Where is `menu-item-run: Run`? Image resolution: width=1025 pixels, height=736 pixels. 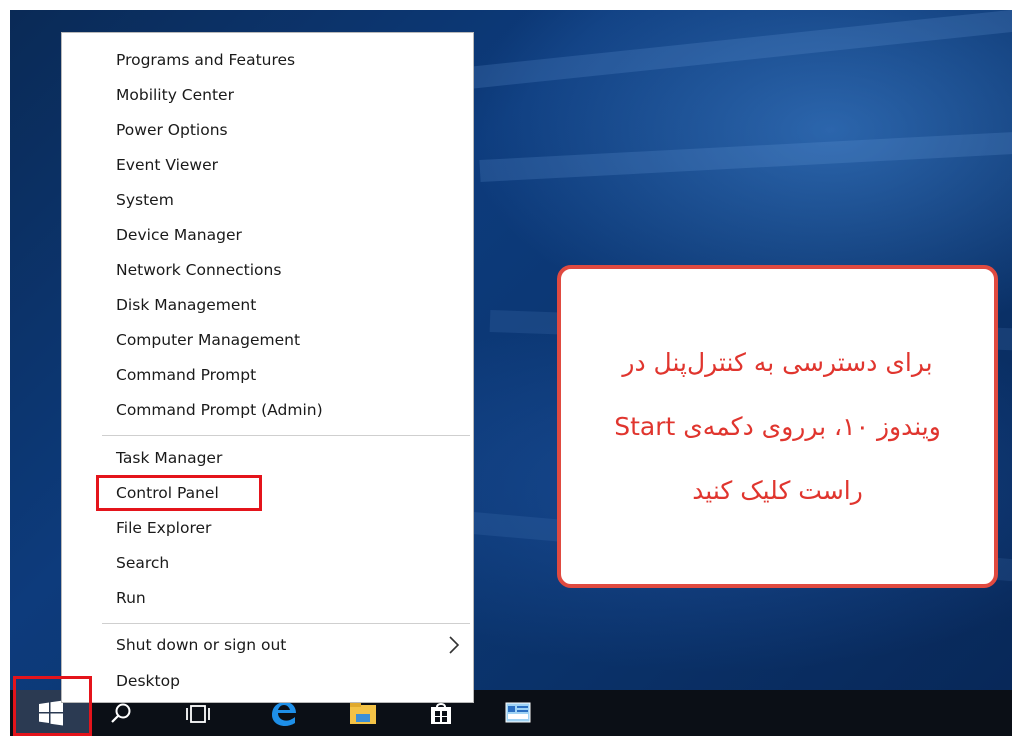
menu-item-run: Run is located at coordinates (131, 598).